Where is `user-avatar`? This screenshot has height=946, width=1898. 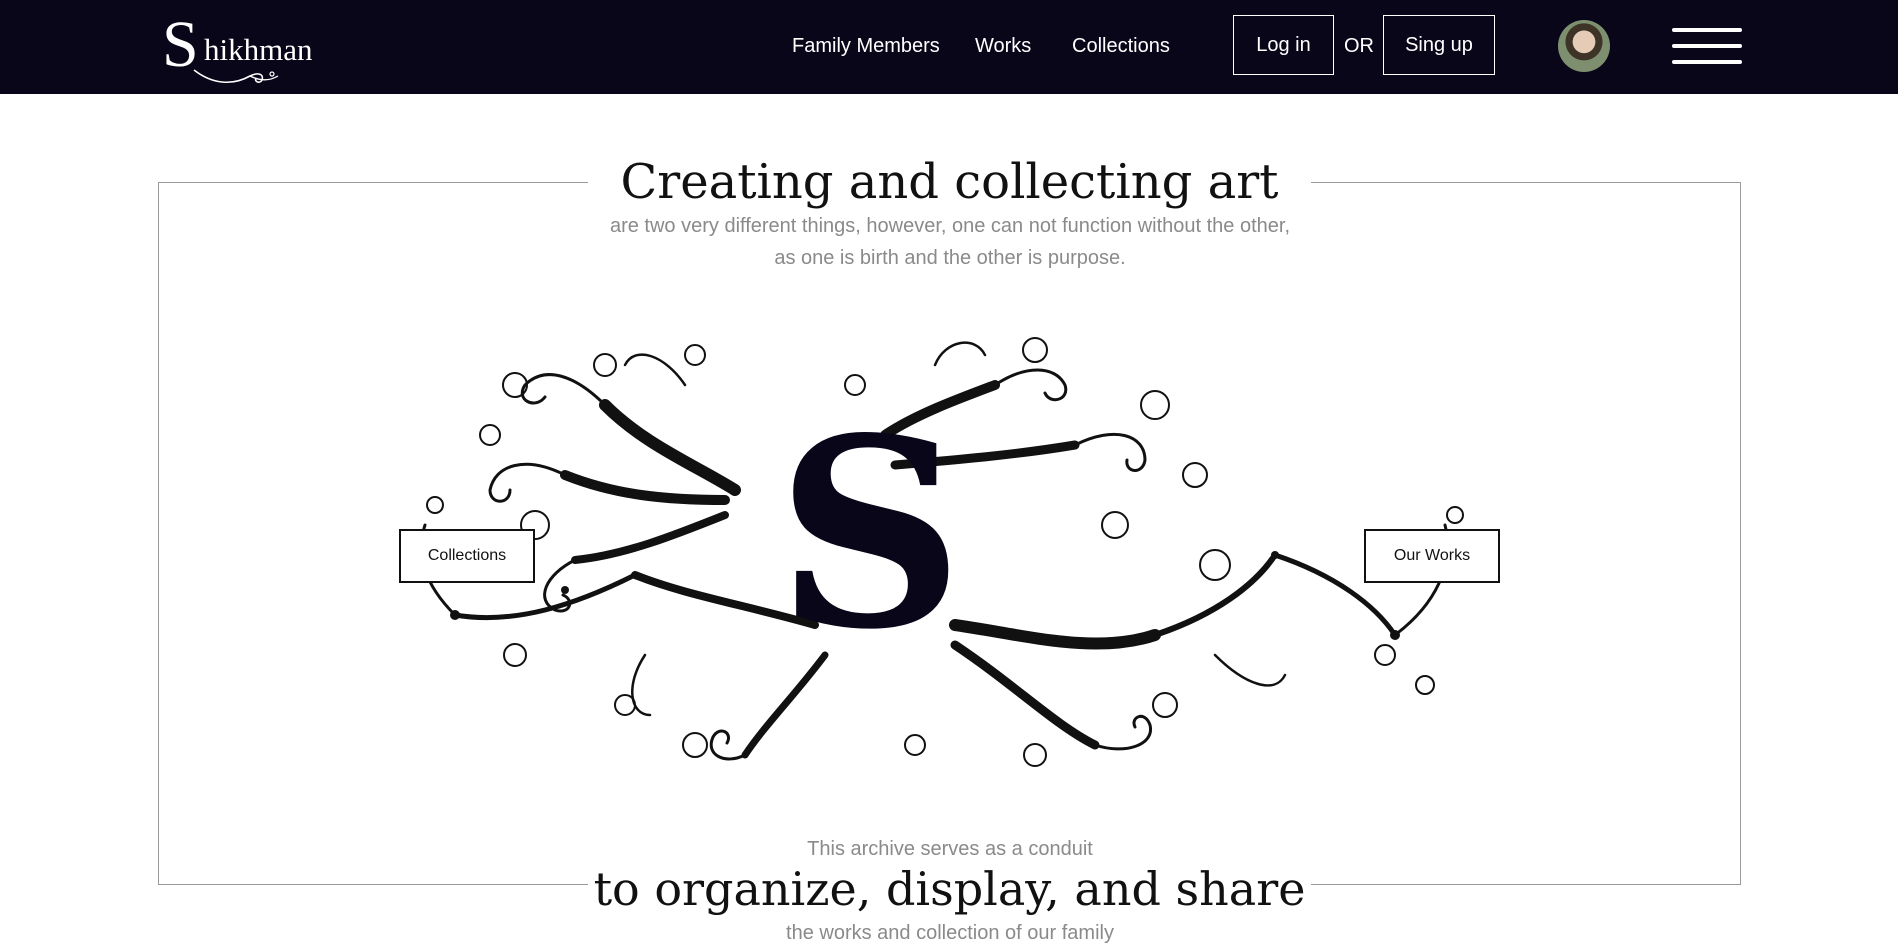
user-avatar is located at coordinates (1584, 46).